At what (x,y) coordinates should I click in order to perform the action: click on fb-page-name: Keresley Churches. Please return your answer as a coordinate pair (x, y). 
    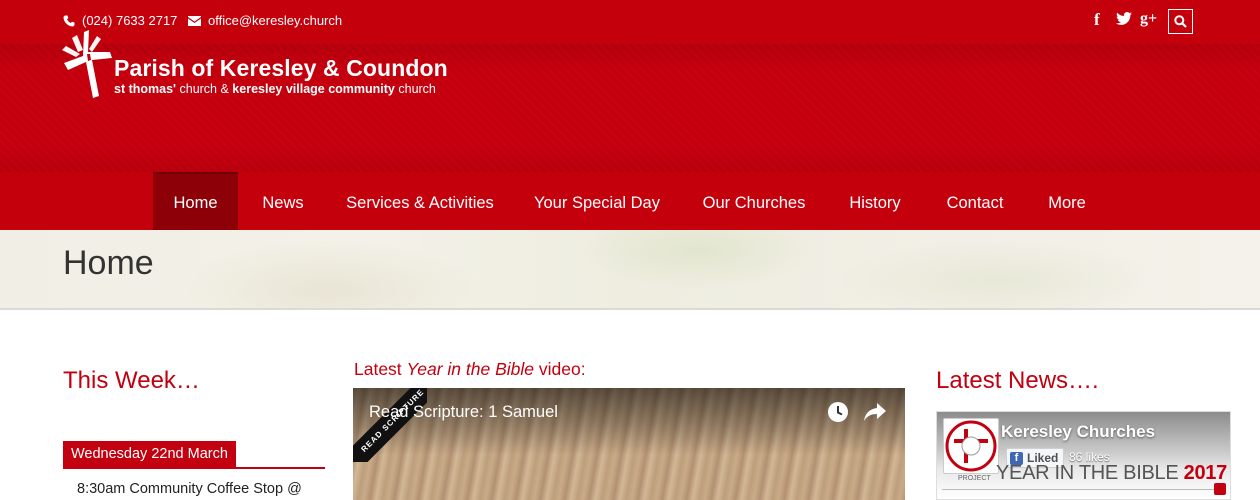
    Looking at the image, I should click on (1078, 432).